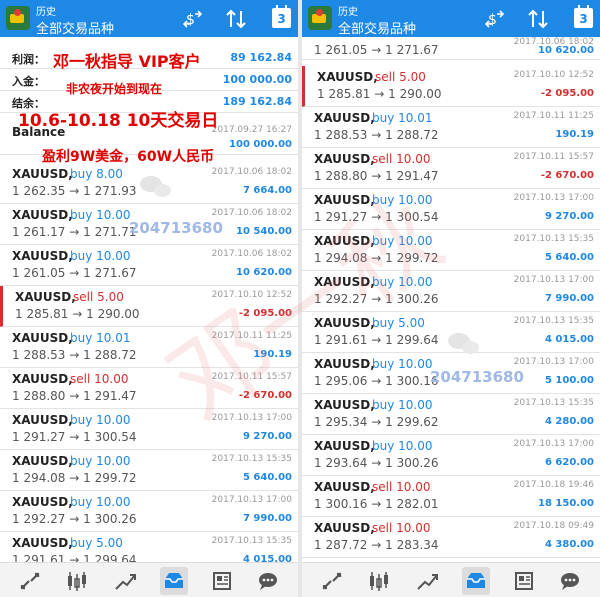 The height and width of the screenshot is (597, 600). What do you see at coordinates (100, 338) in the screenshot?
I see `trade-side: buy 10.01` at bounding box center [100, 338].